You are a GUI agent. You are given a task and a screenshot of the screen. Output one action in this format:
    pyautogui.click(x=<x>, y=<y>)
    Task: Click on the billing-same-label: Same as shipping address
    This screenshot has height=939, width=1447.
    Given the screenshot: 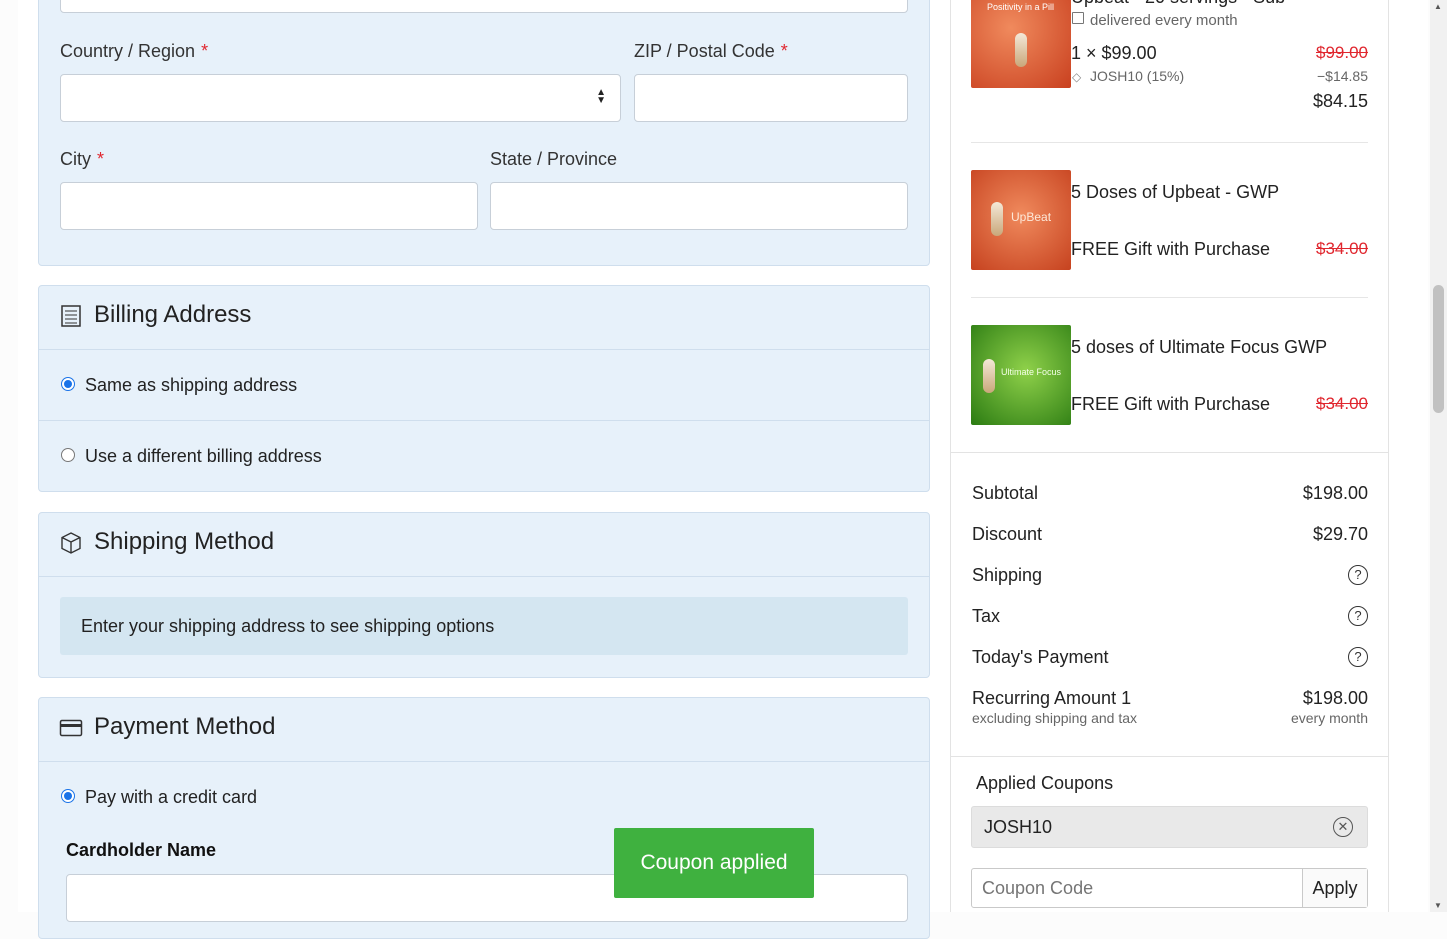 What is the action you would take?
    pyautogui.click(x=191, y=385)
    